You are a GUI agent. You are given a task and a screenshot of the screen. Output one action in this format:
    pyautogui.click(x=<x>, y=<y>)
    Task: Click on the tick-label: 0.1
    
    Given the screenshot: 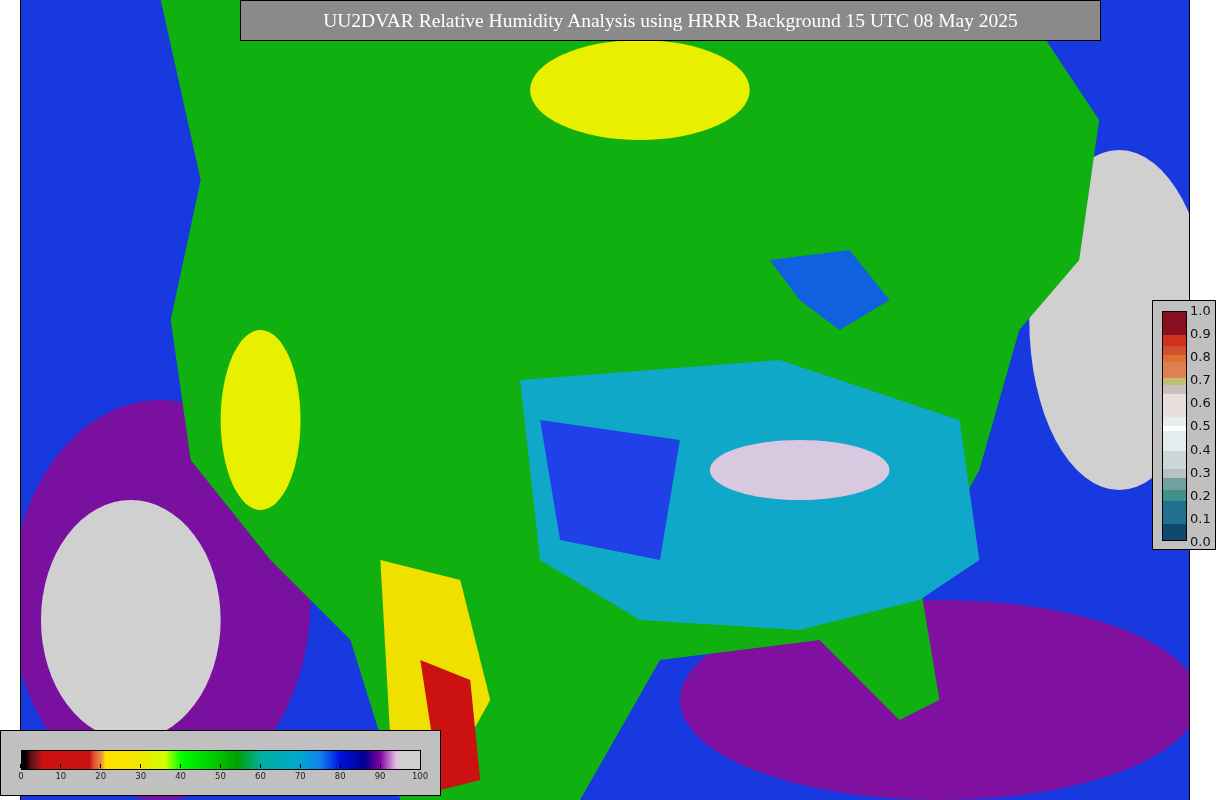 What is the action you would take?
    pyautogui.click(x=1200, y=518)
    